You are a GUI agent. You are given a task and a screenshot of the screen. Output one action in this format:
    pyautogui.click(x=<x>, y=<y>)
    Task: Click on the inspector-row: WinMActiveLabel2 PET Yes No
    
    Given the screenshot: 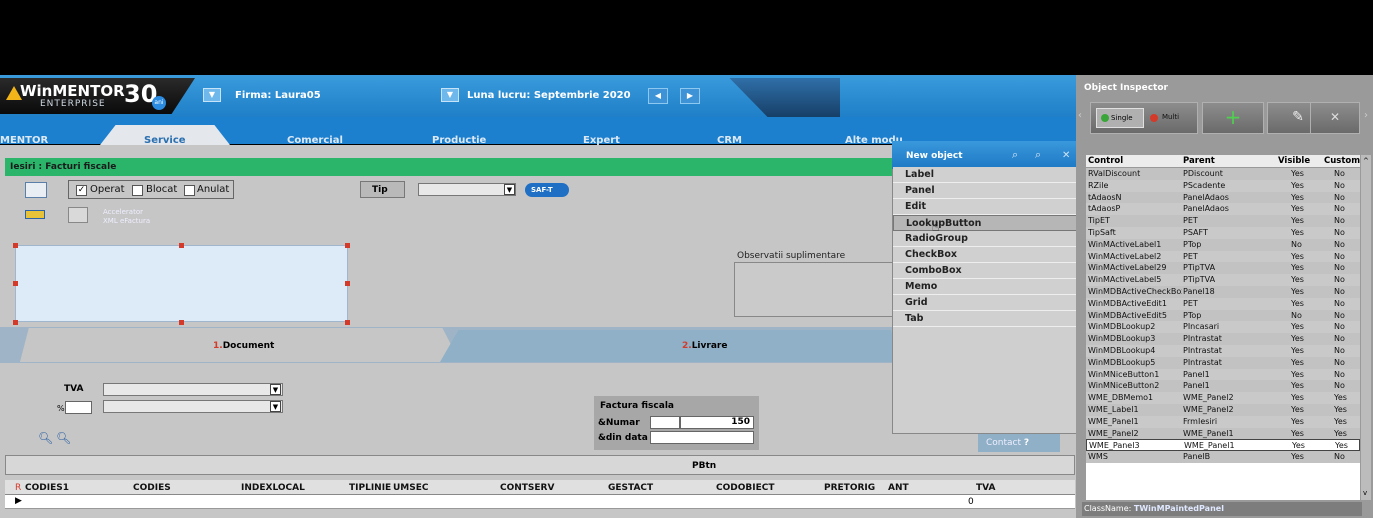 What is the action you would take?
    pyautogui.click(x=1223, y=256)
    